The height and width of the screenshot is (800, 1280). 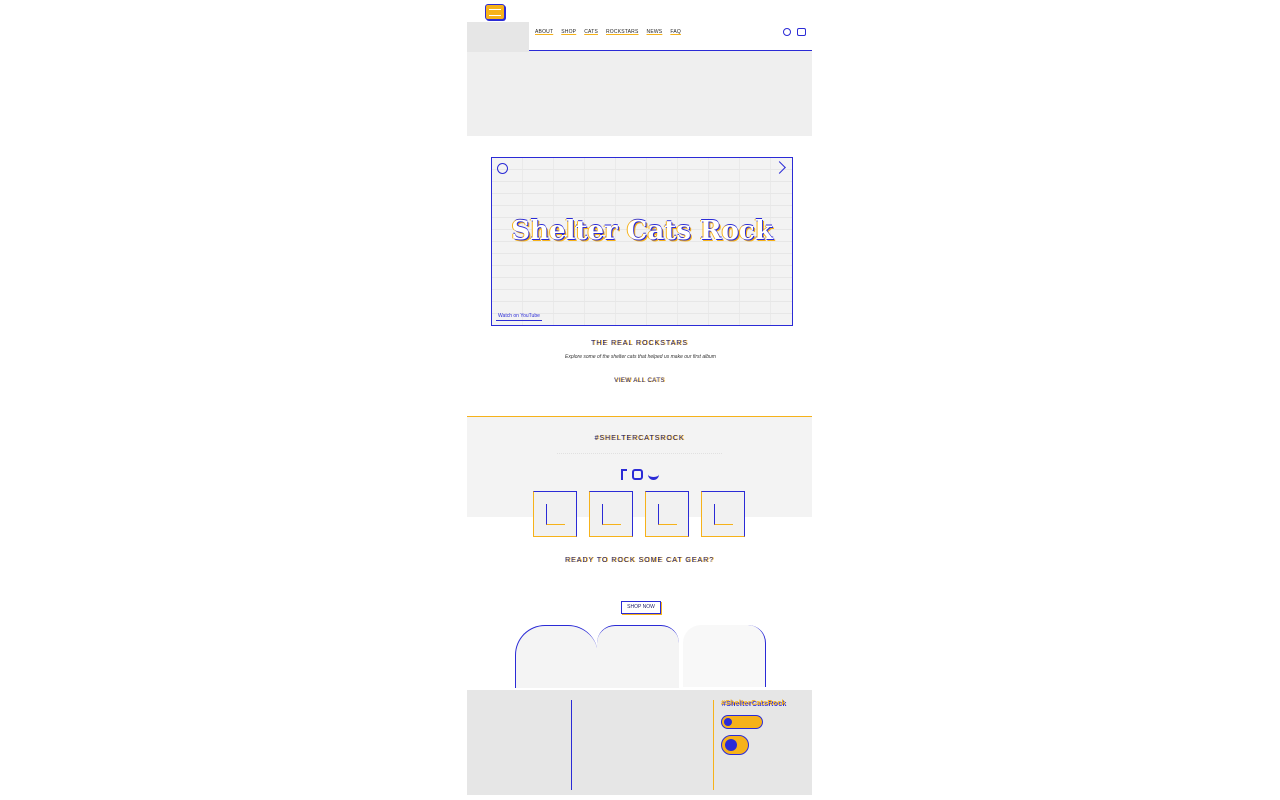 What do you see at coordinates (675, 32) in the screenshot?
I see `nav-item: FAQ` at bounding box center [675, 32].